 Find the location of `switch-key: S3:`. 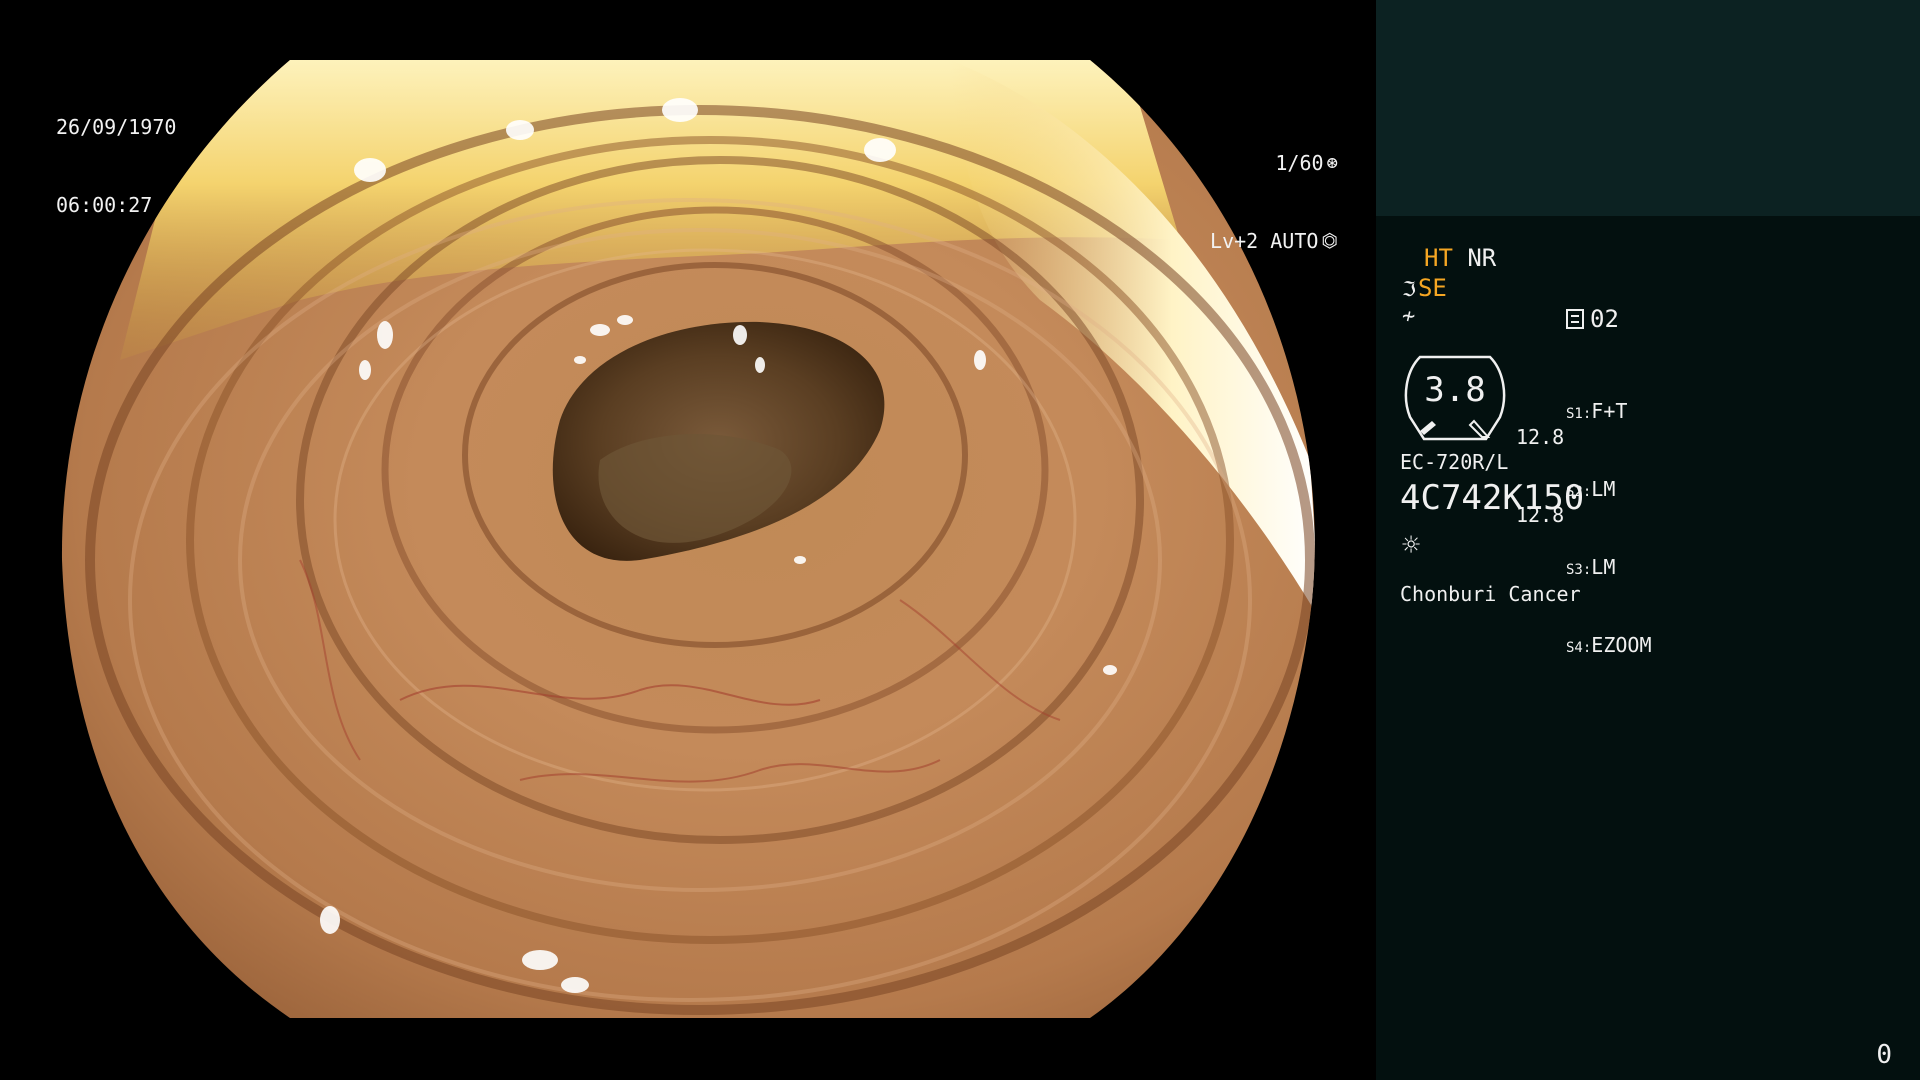

switch-key: S3: is located at coordinates (1579, 570).